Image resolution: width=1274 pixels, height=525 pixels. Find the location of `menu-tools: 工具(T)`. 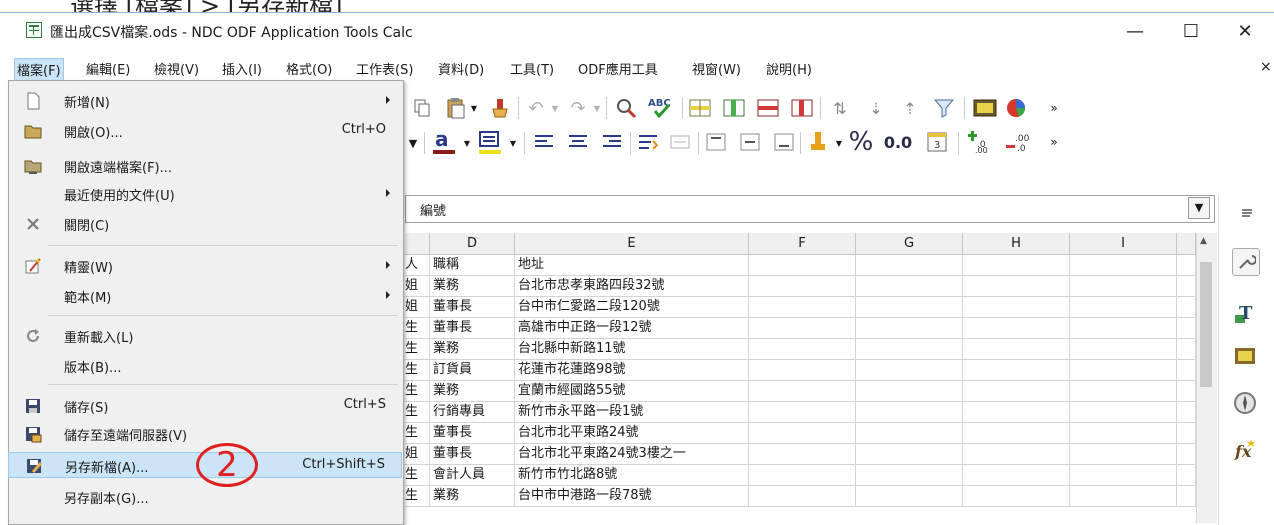

menu-tools: 工具(T) is located at coordinates (532, 68).